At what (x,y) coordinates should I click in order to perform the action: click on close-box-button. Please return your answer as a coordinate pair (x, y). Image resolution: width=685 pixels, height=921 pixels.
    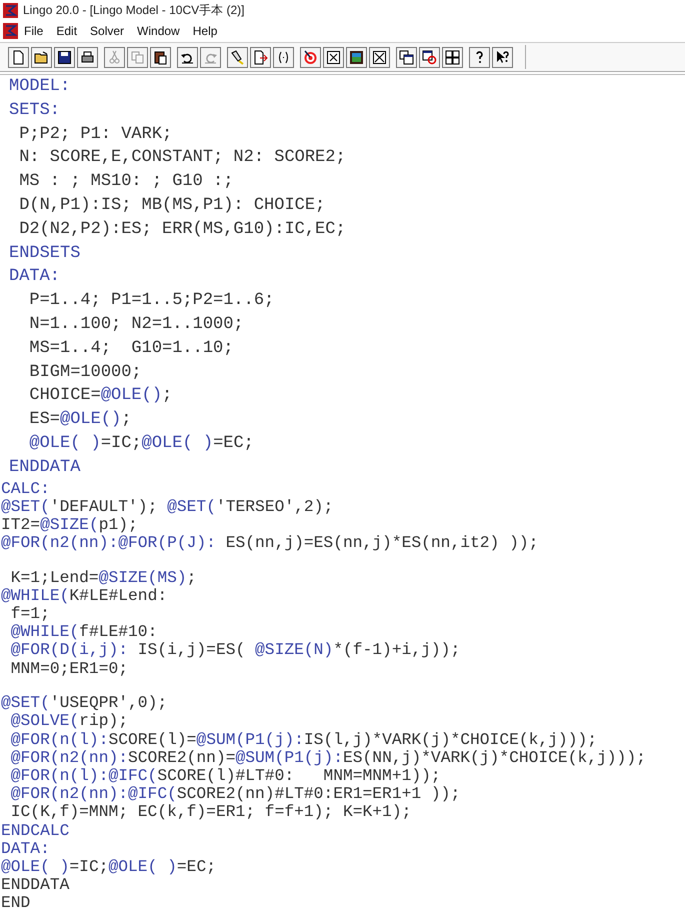
    Looking at the image, I should click on (379, 57).